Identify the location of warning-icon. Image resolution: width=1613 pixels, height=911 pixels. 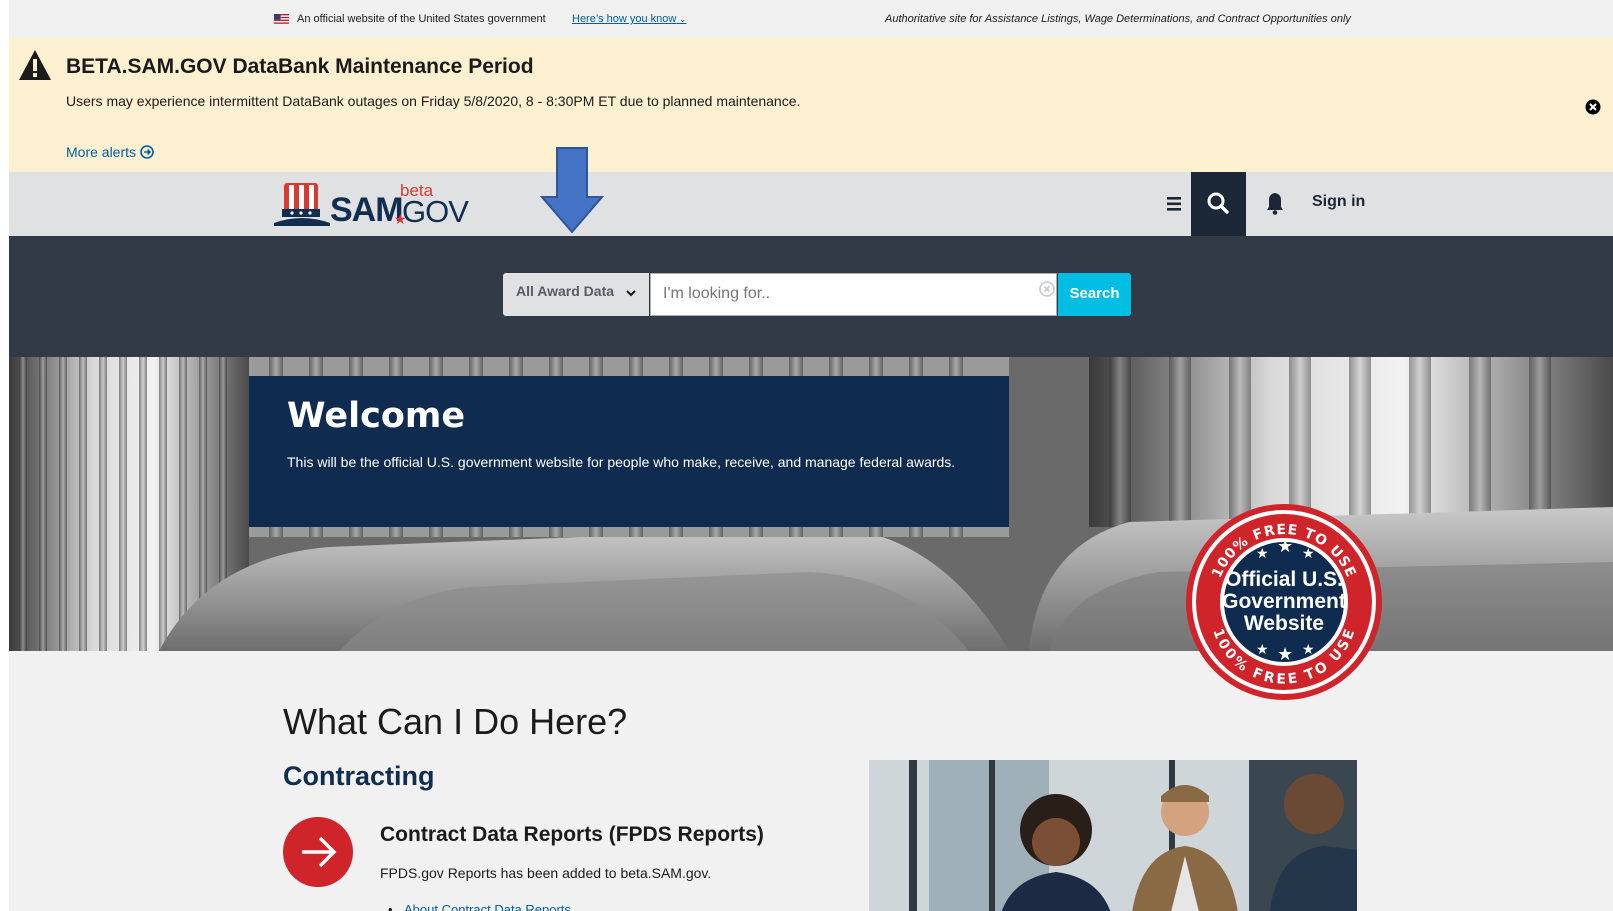
(35, 65).